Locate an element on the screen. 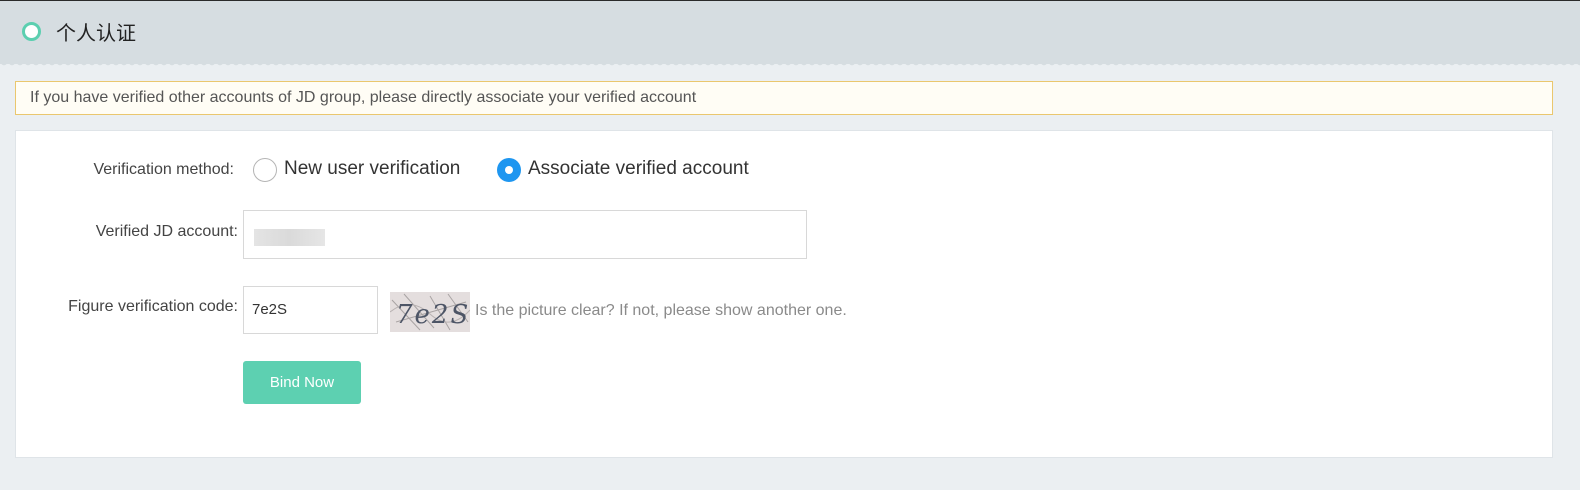 This screenshot has height=490, width=1580. radio-checked-dot is located at coordinates (509, 170).